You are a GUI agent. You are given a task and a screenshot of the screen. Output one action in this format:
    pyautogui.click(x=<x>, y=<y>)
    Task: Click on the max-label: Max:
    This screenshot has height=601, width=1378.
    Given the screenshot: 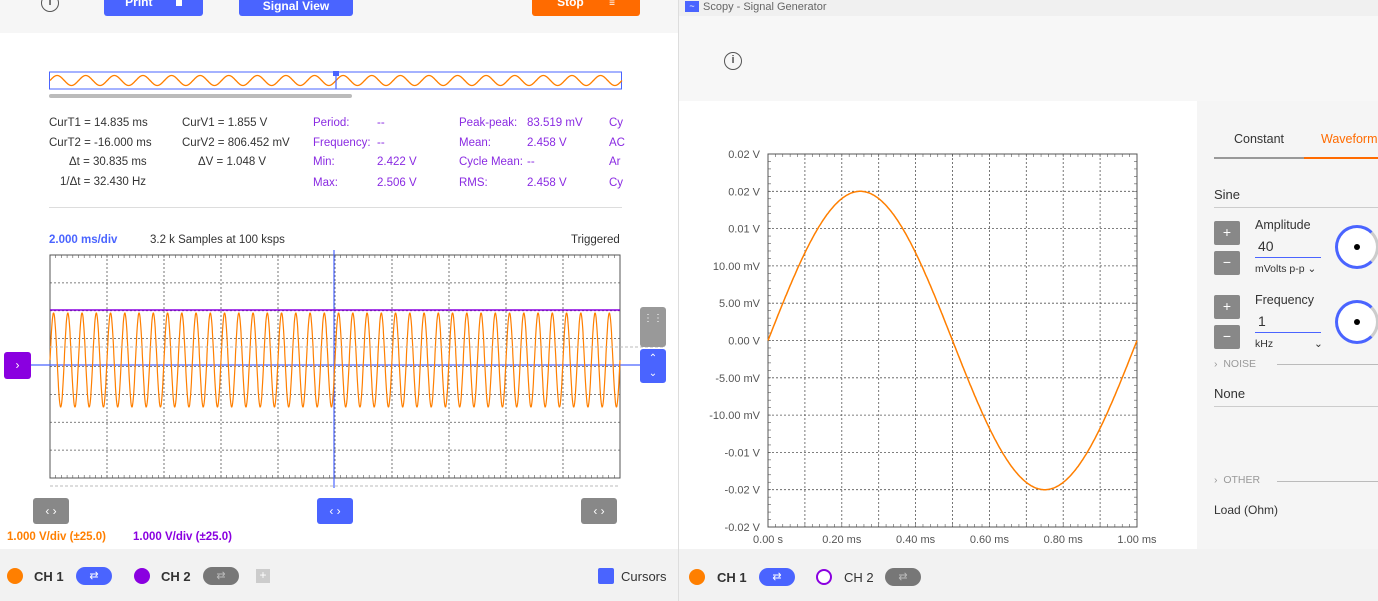 What is the action you would take?
    pyautogui.click(x=325, y=183)
    